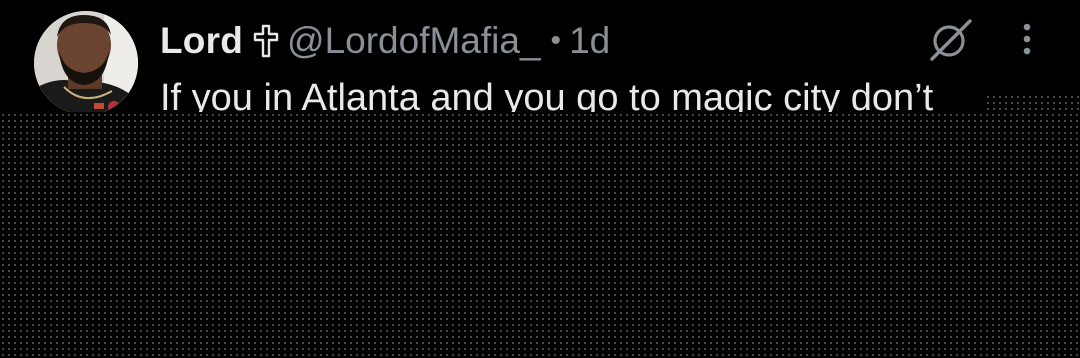  What do you see at coordinates (951, 40) in the screenshot?
I see `grok-icon` at bounding box center [951, 40].